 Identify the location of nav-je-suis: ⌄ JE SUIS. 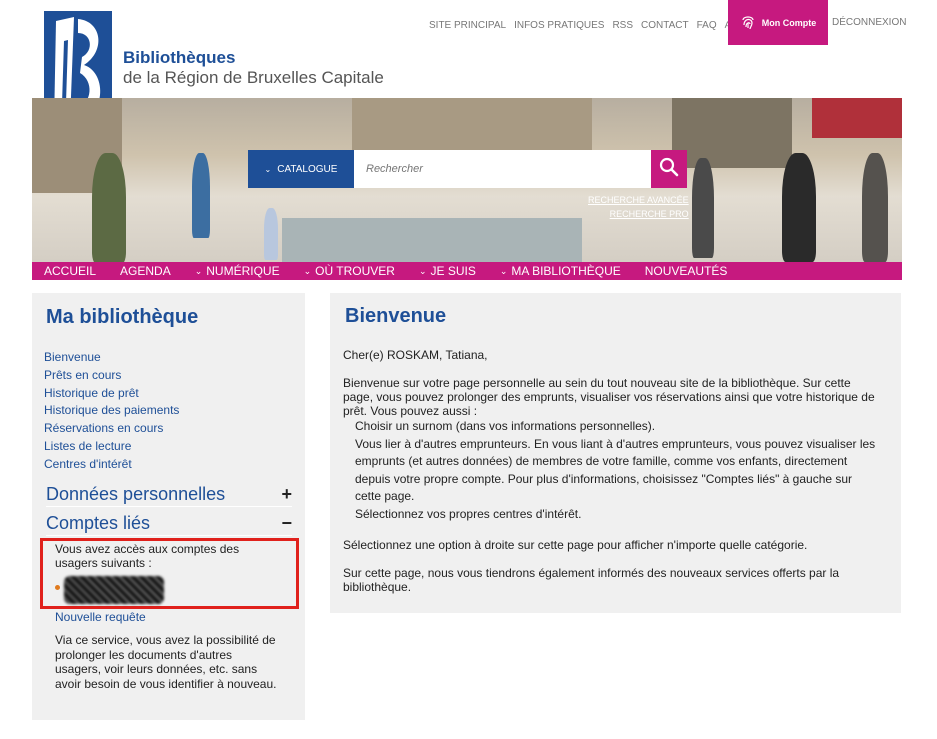
(447, 271).